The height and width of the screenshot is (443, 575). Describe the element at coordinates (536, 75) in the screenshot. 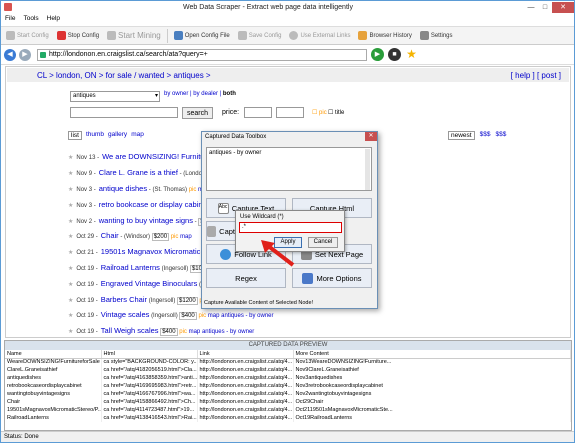

I see `header-links: [ help ] [ post ]` at that location.